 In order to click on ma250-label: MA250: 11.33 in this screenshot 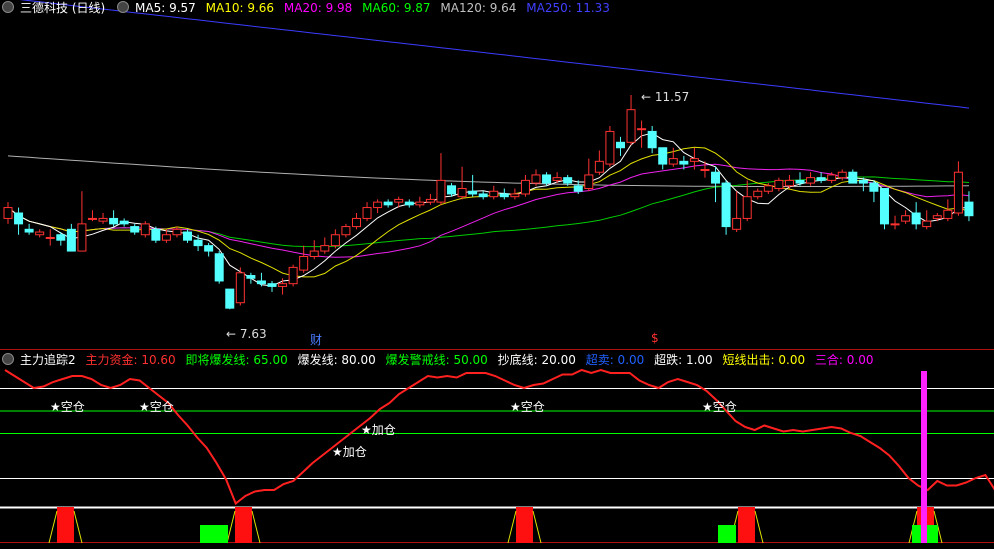, I will do `click(568, 8)`.